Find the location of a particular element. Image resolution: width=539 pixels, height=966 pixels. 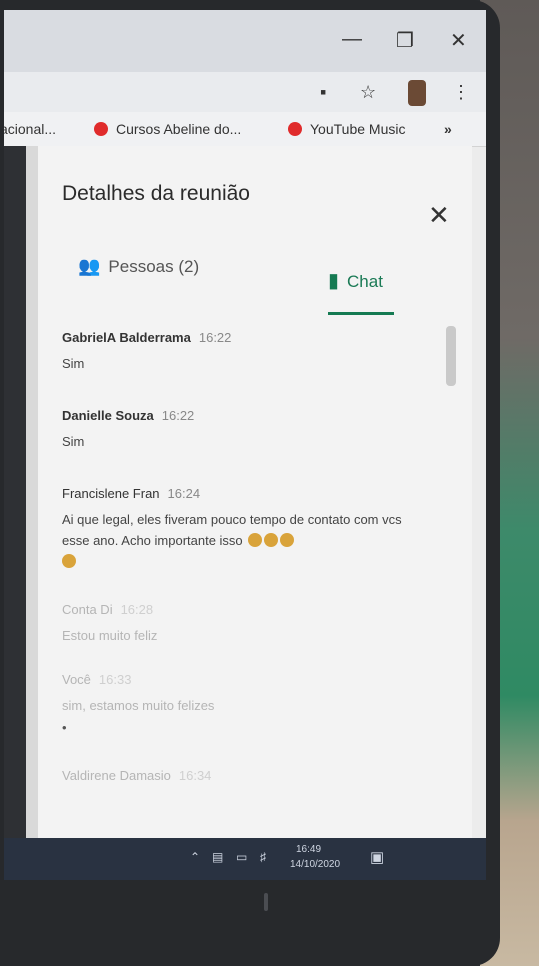

message-sender: Você is located at coordinates (76, 679).